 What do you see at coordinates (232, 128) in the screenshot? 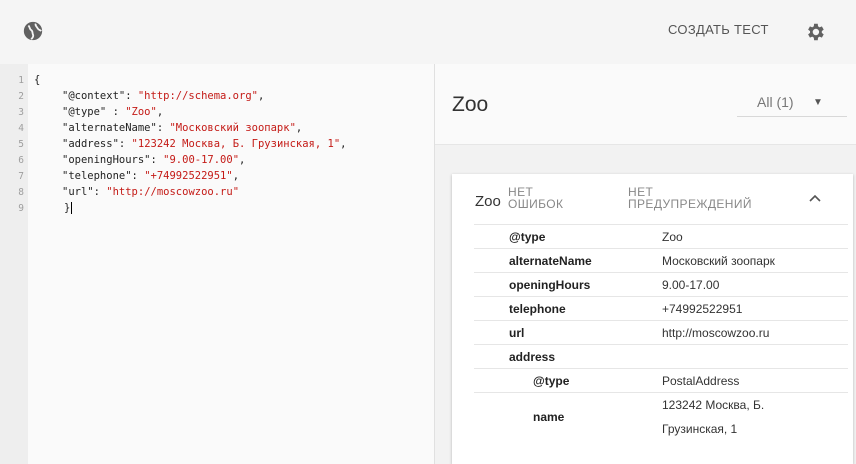
I see `code-value: "Московский зоопарк"` at bounding box center [232, 128].